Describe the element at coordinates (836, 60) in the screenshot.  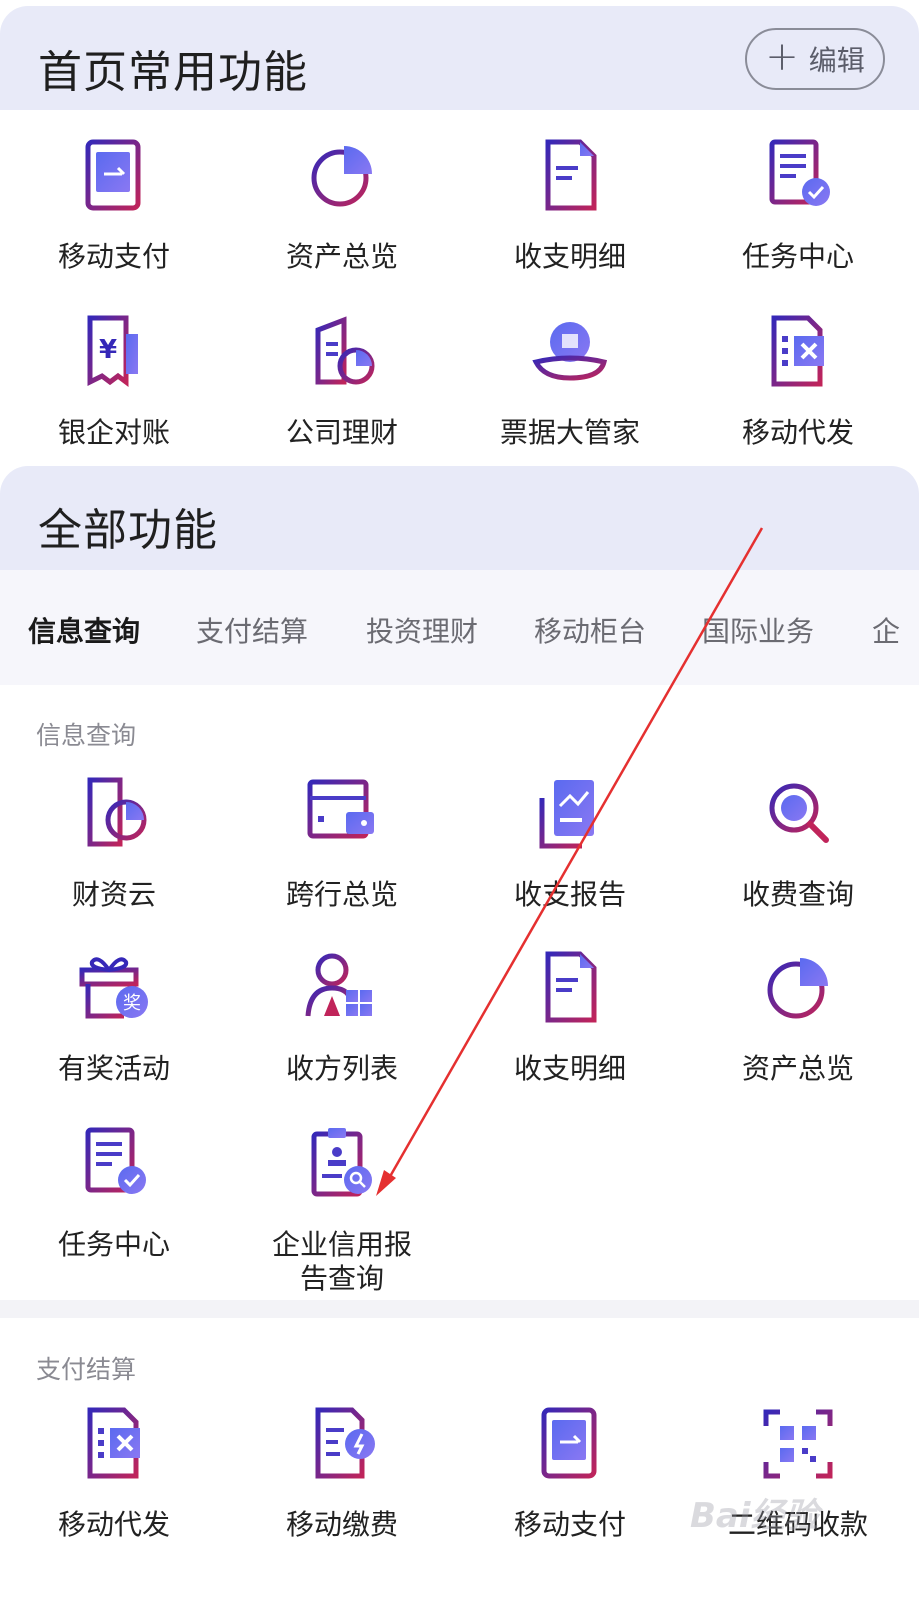
I see `edit-button-label: 编辑` at that location.